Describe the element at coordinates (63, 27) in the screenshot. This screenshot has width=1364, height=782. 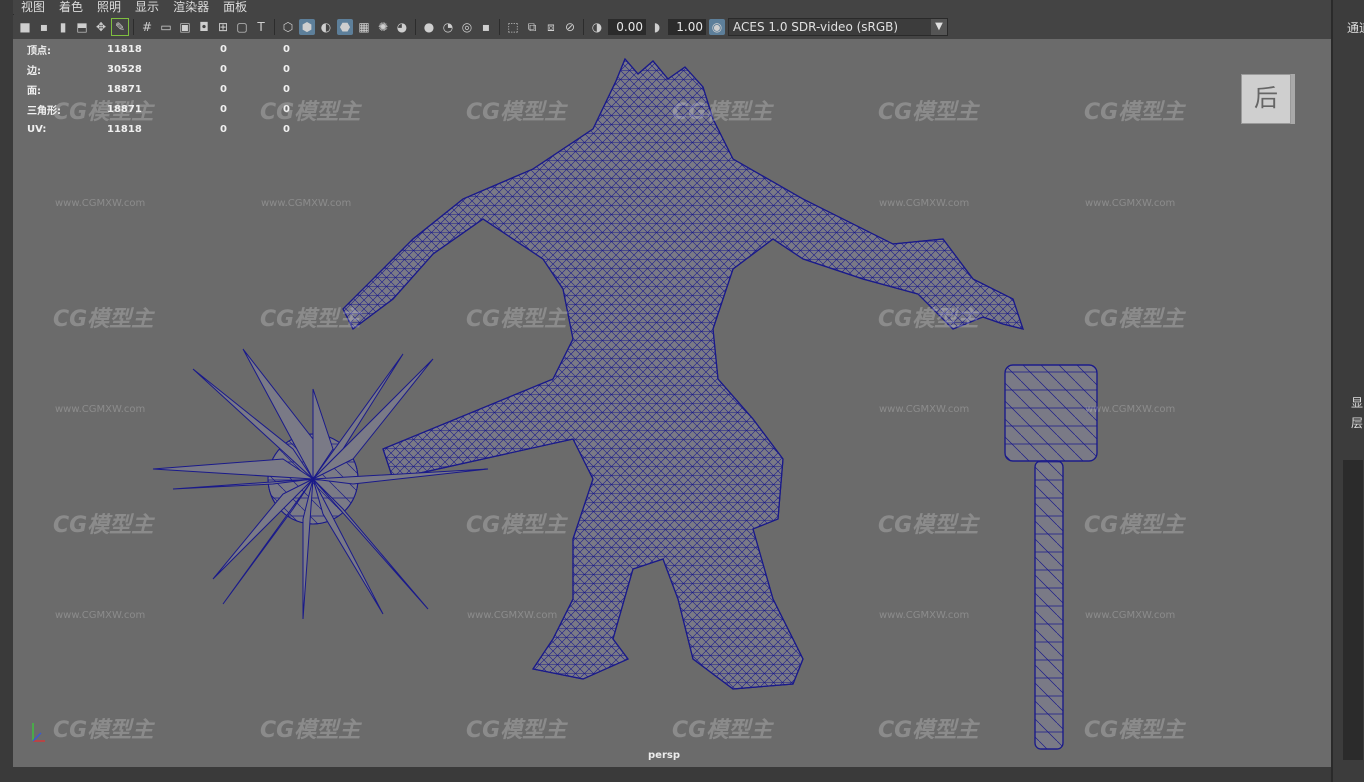
I see `bookmark-icon: ▮` at that location.